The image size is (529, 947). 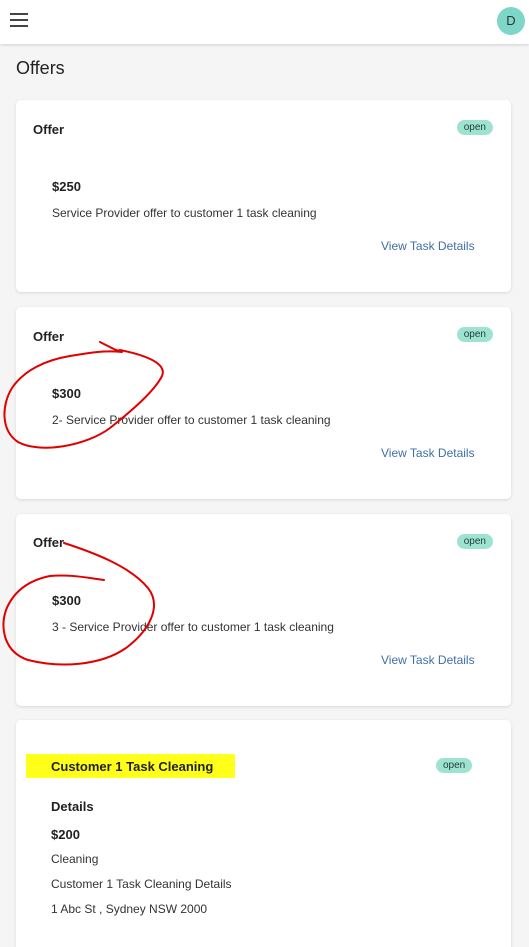 What do you see at coordinates (141, 884) in the screenshot?
I see `task-details: Customer 1 Task Cleaning Details` at bounding box center [141, 884].